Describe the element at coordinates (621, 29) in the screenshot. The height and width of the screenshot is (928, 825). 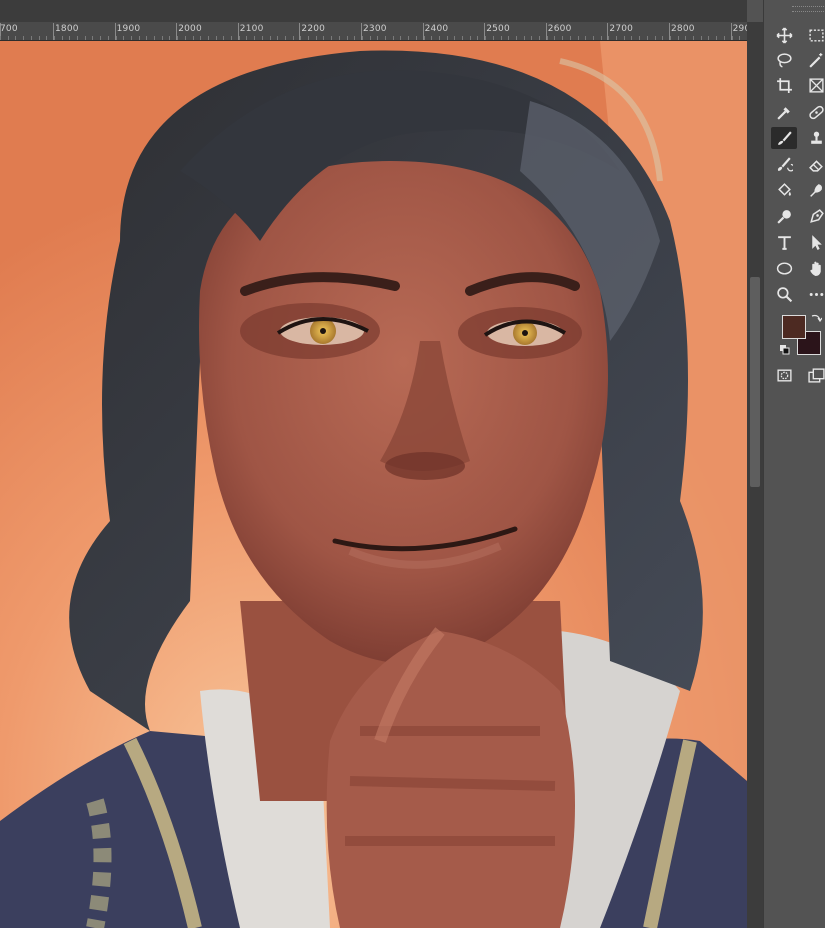
I see `ruler-label: 2700` at that location.